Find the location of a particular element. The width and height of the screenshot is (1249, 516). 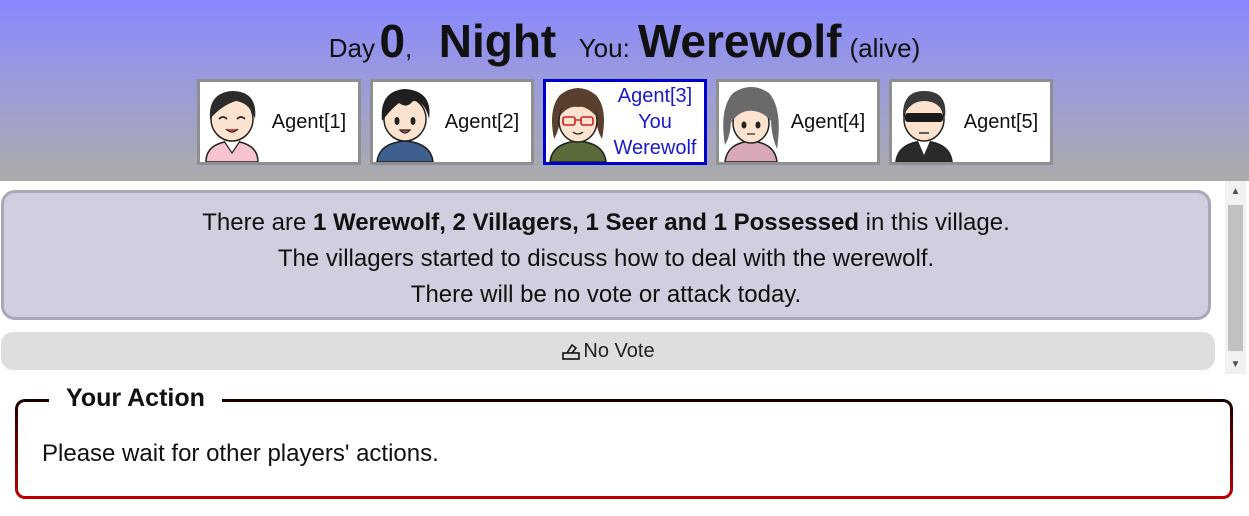

no-vote-label: No Vote is located at coordinates (619, 350).